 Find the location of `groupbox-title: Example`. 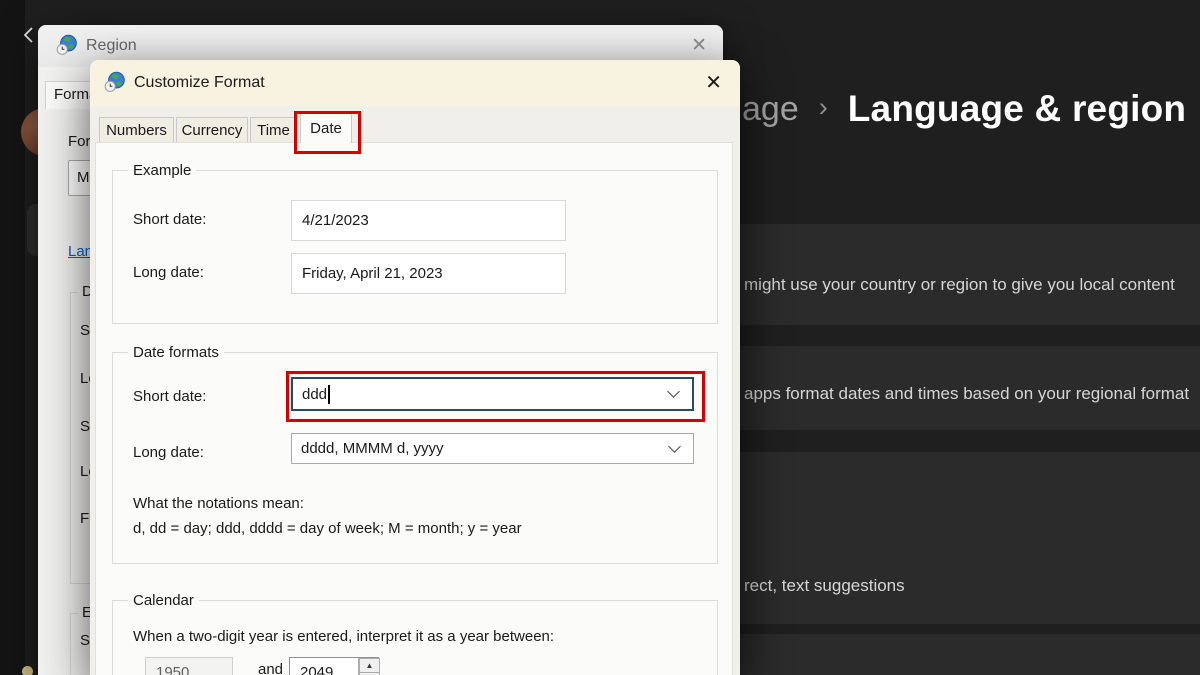

groupbox-title: Example is located at coordinates (162, 170).